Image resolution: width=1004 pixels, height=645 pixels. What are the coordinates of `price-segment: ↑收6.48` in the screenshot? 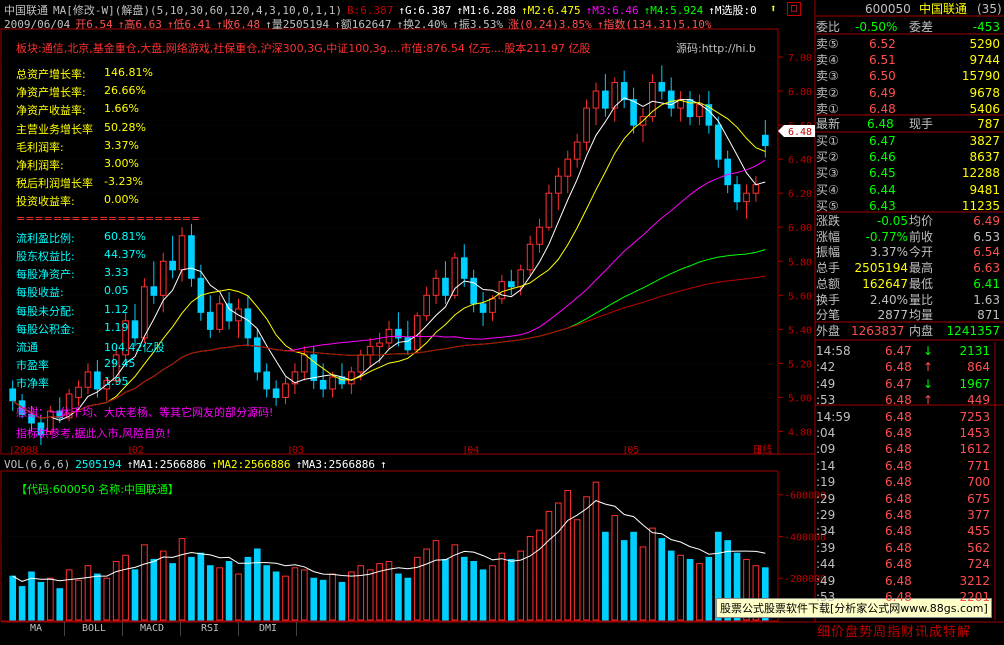 It's located at (238, 24).